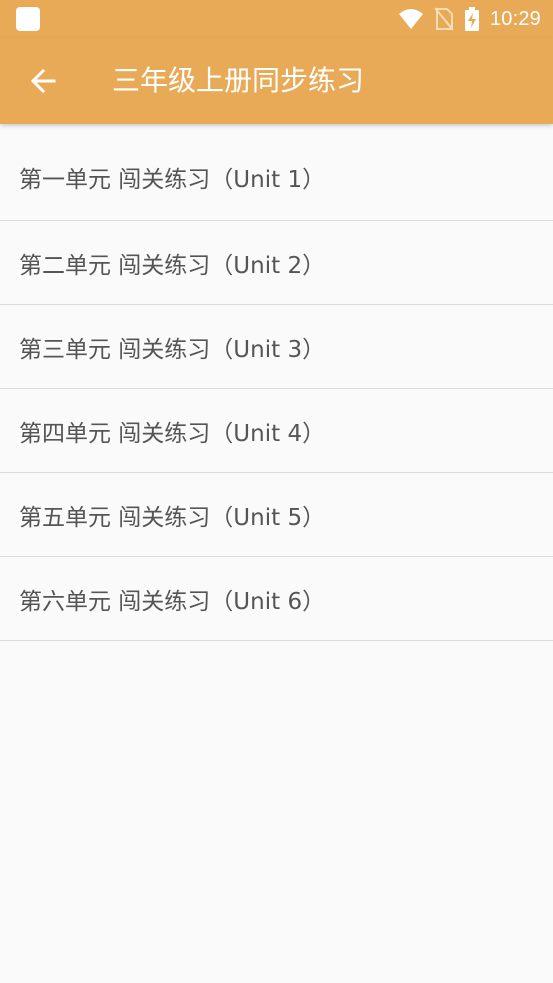 The height and width of the screenshot is (983, 553). What do you see at coordinates (172, 433) in the screenshot?
I see `list-item-label: 第四单元 闯关练习（Unit 4）` at bounding box center [172, 433].